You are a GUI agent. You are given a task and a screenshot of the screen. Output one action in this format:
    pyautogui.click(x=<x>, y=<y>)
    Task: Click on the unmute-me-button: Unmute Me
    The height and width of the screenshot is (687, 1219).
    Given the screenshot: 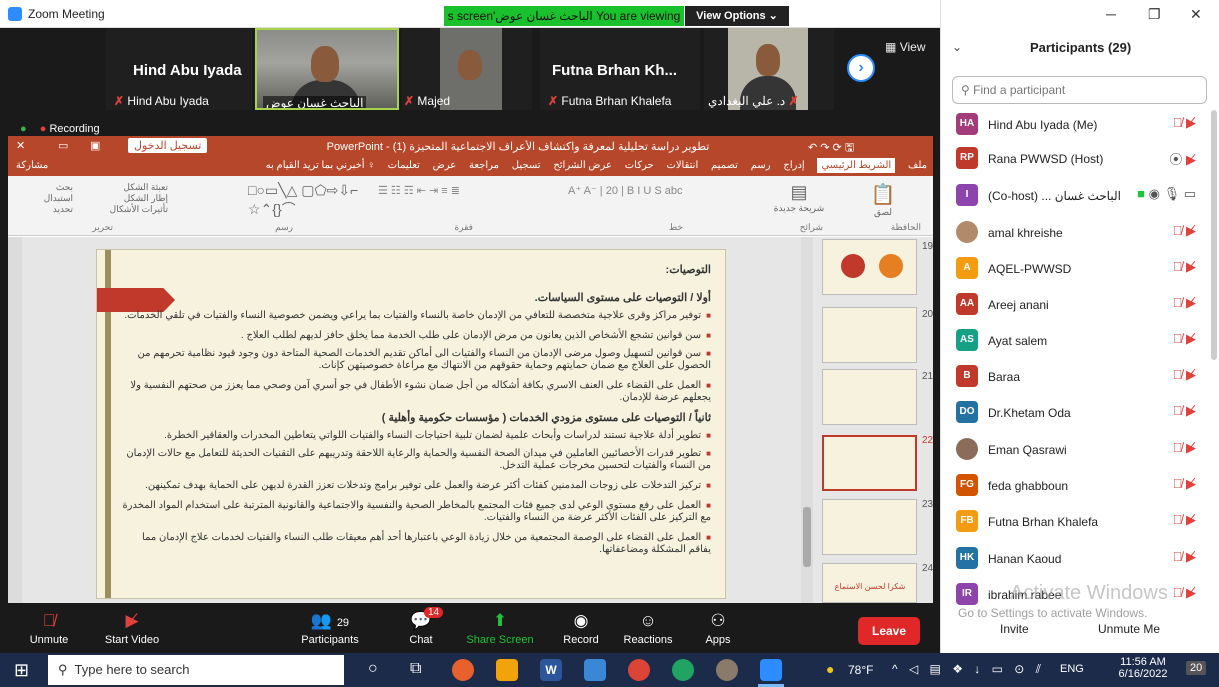 What is the action you would take?
    pyautogui.click(x=1129, y=629)
    